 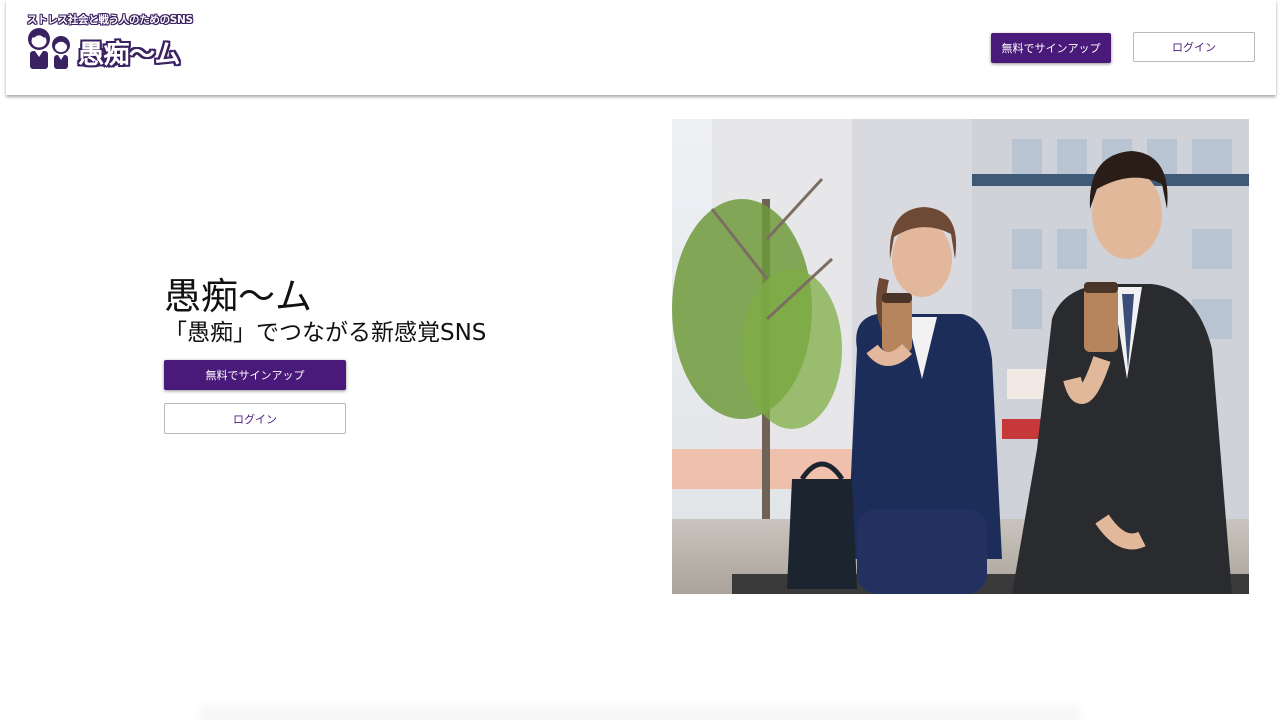 What do you see at coordinates (110, 20) in the screenshot?
I see `logo-tagline: ストレス社会と戦う人のためのSNS` at bounding box center [110, 20].